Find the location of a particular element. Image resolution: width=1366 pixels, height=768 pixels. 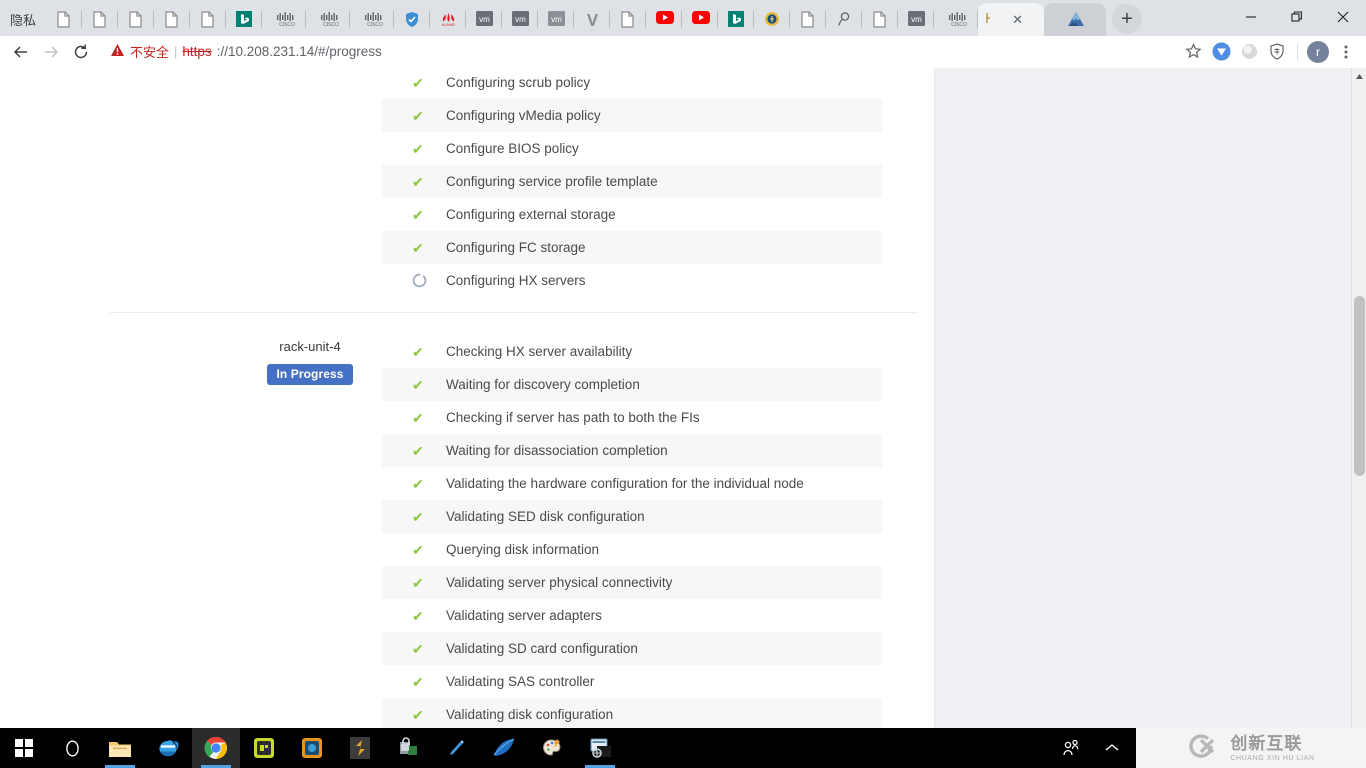

notepad-plus-button is located at coordinates (456, 748).